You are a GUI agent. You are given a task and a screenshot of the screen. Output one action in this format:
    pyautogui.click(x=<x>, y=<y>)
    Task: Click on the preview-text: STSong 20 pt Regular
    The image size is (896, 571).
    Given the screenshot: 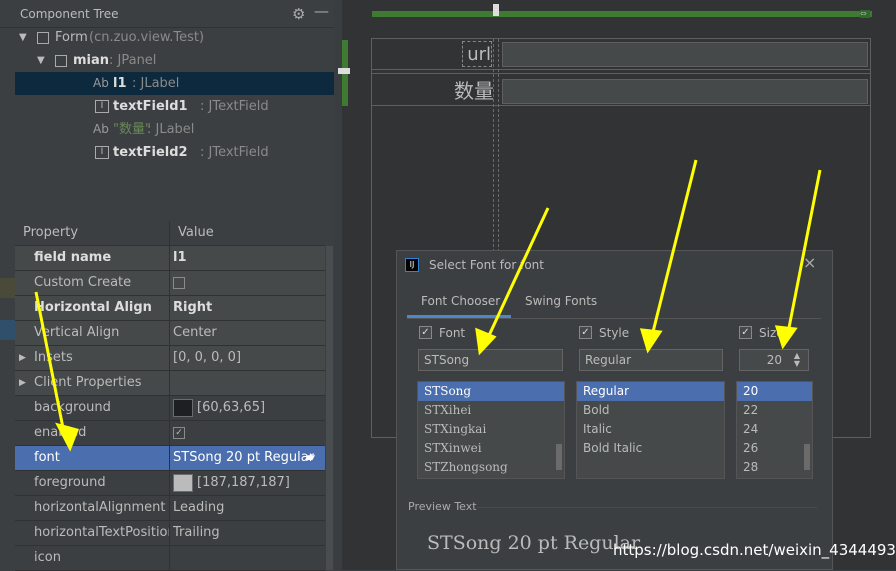 What is the action you would take?
    pyautogui.click(x=534, y=543)
    